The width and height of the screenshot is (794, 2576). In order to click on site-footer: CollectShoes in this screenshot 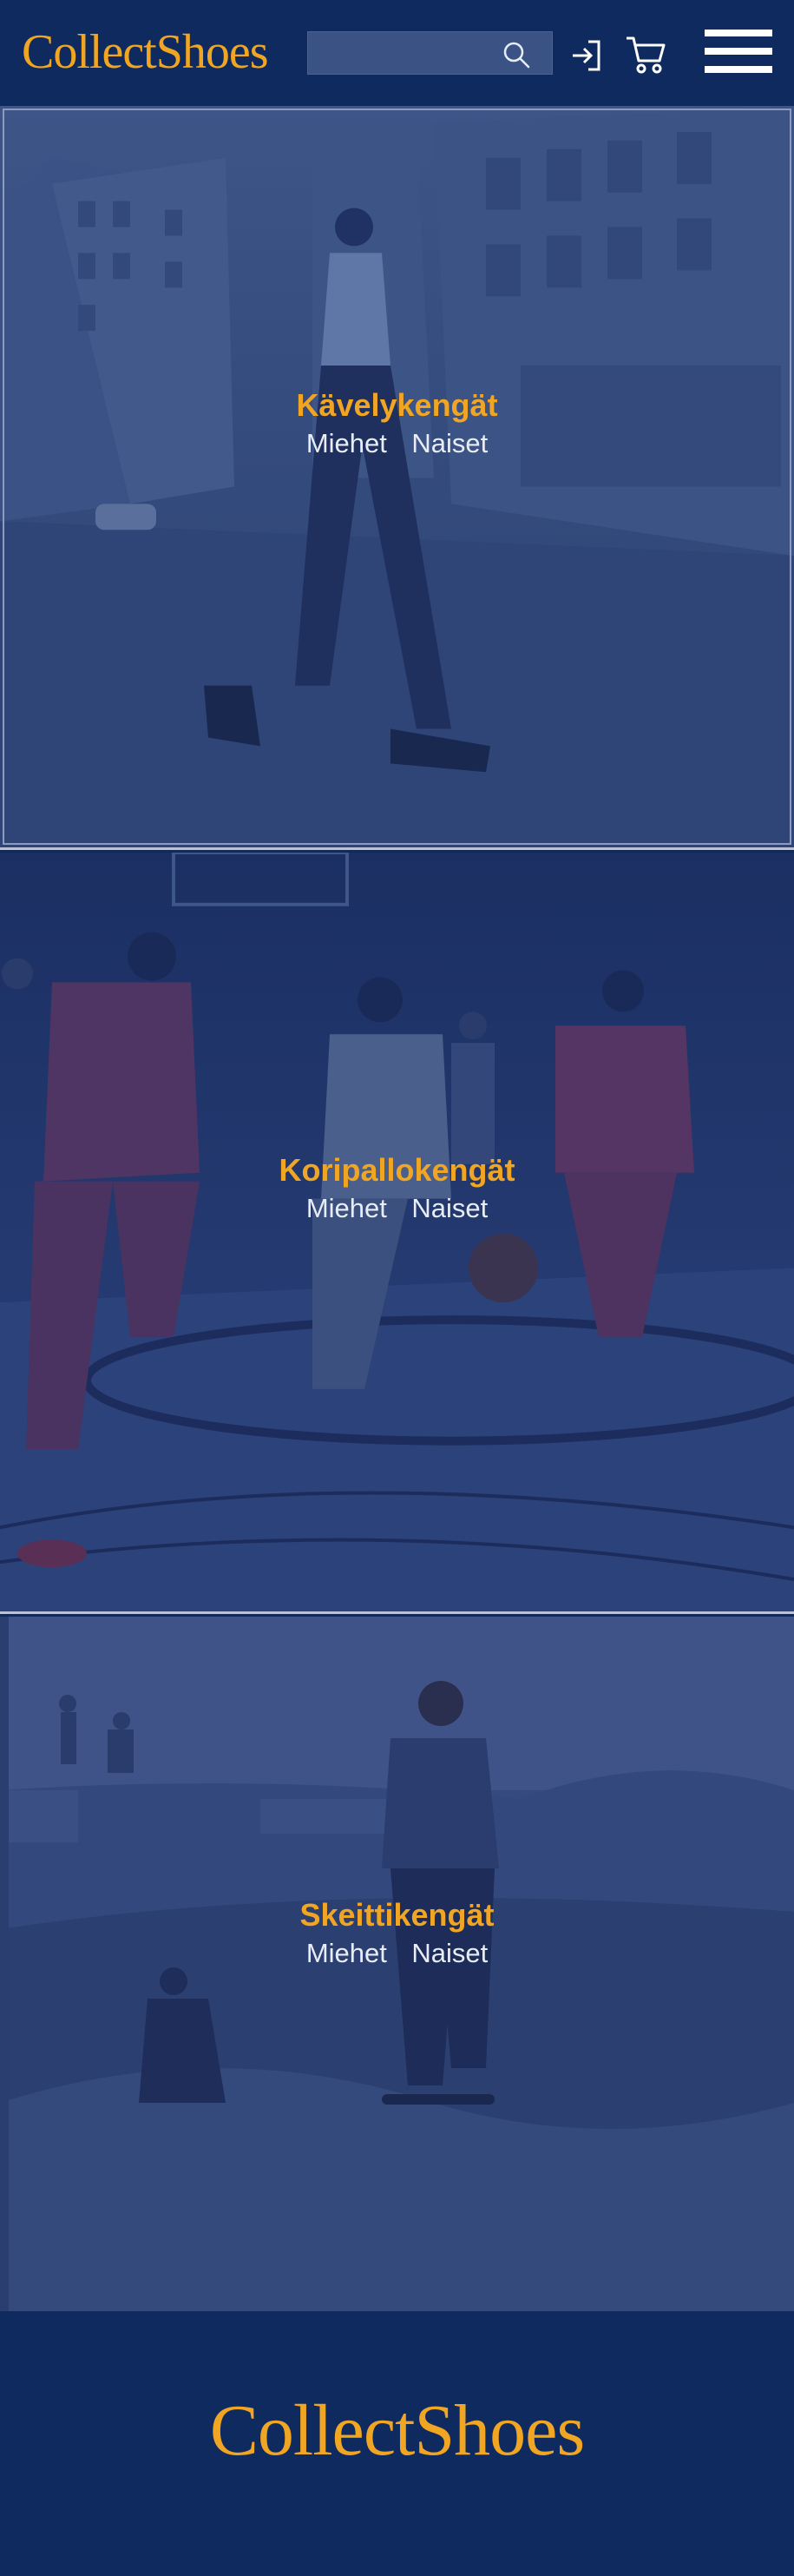, I will do `click(397, 2443)`.